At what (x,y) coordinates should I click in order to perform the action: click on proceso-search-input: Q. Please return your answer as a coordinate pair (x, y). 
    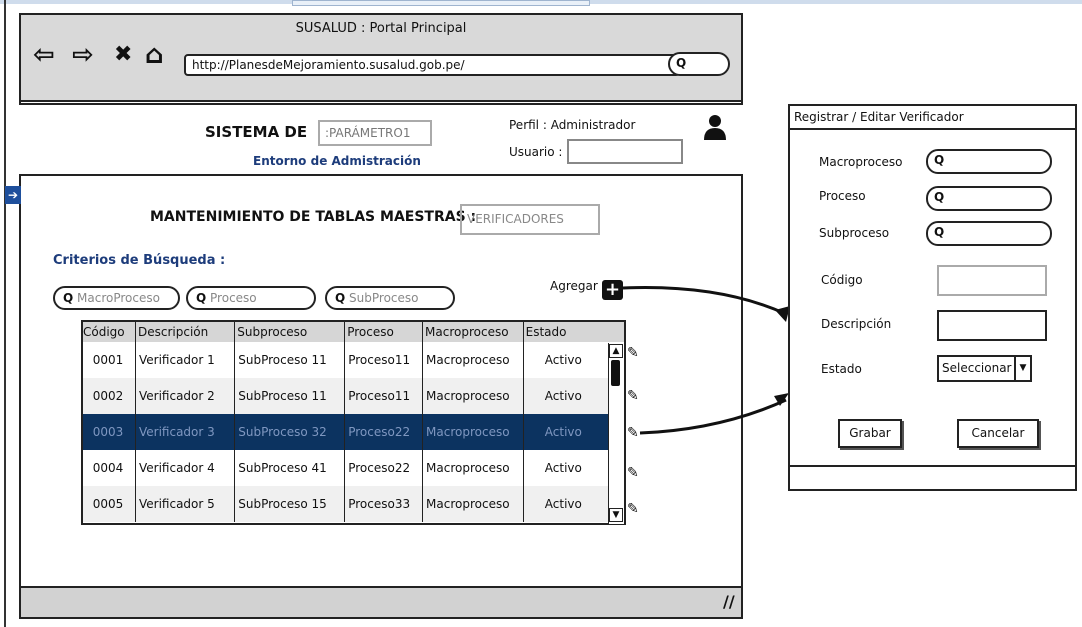
    Looking at the image, I should click on (989, 198).